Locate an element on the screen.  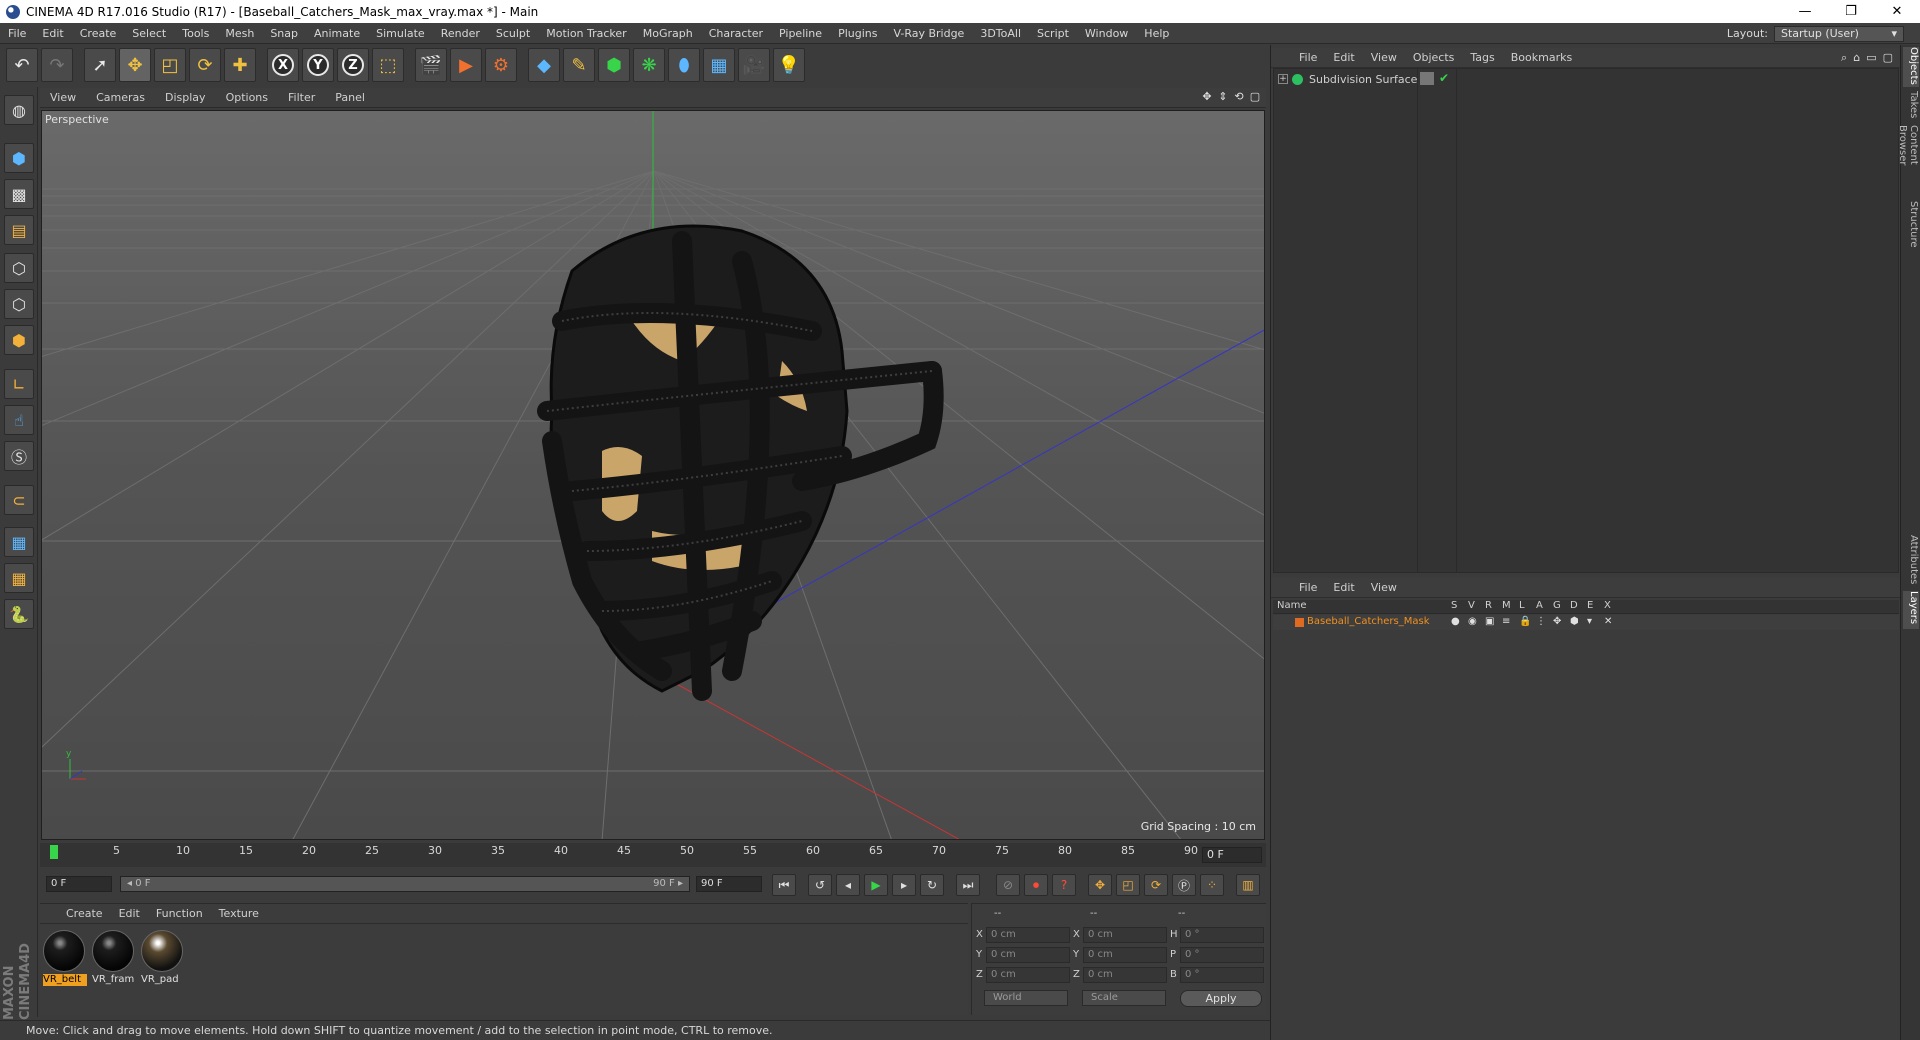
subdivision-surface-icon: ⬢ is located at coordinates (614, 65).